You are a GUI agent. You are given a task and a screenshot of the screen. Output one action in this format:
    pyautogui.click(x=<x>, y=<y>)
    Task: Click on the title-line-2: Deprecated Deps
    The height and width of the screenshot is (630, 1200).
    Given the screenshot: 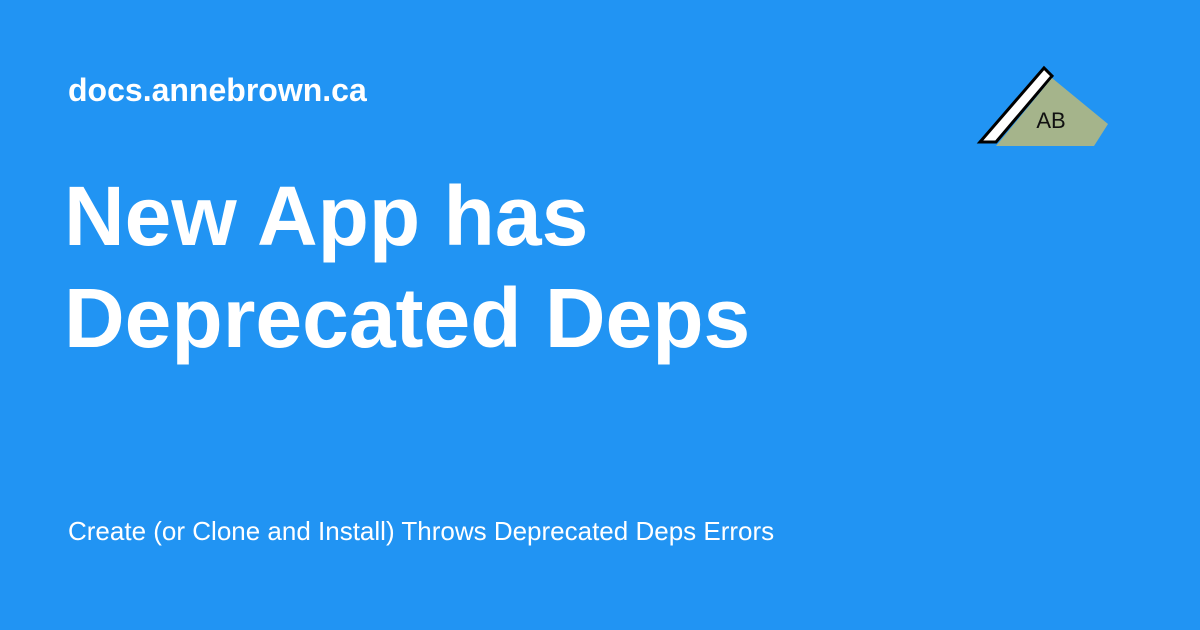 What is the action you would take?
    pyautogui.click(x=407, y=318)
    